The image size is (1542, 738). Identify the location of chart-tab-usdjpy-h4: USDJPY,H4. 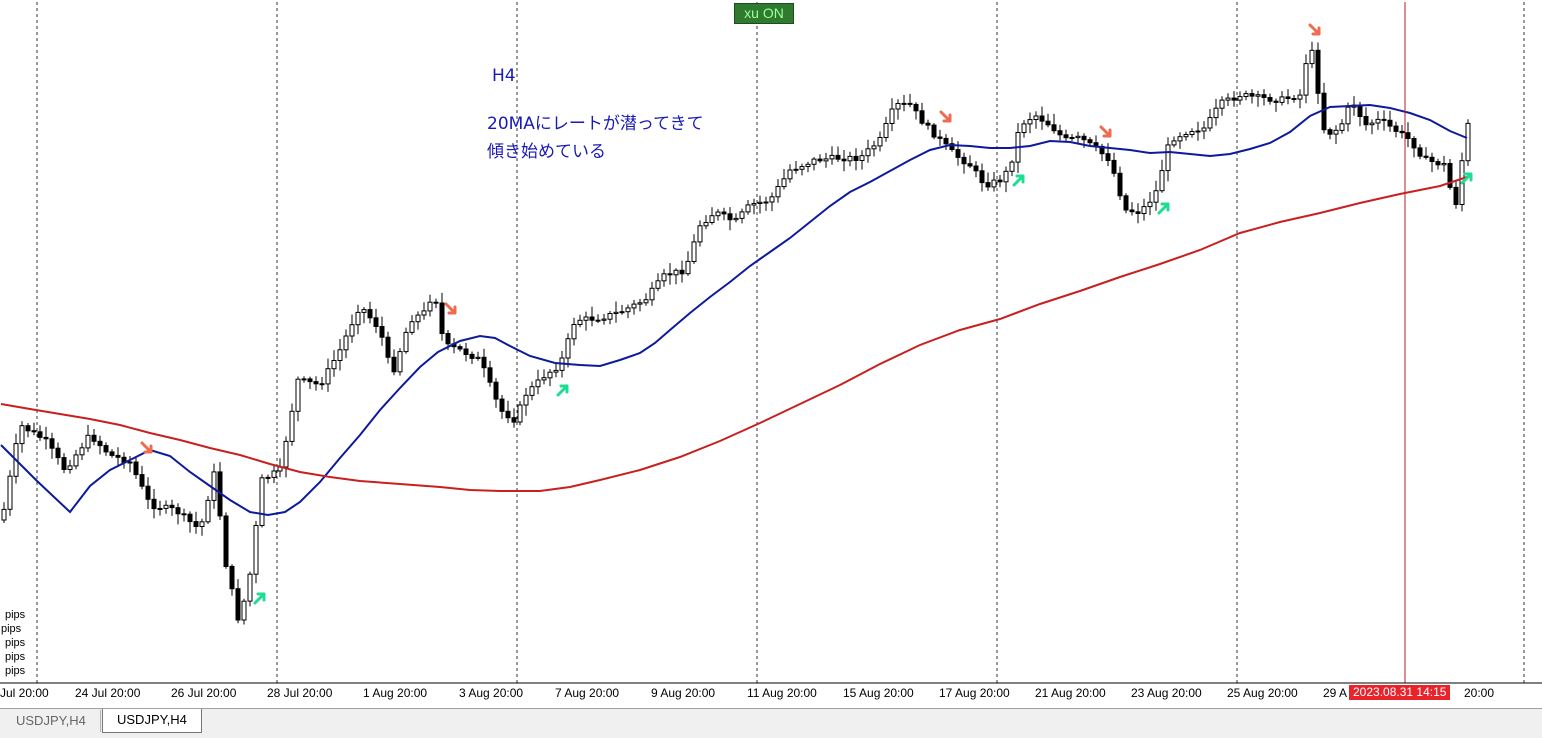
(51, 721).